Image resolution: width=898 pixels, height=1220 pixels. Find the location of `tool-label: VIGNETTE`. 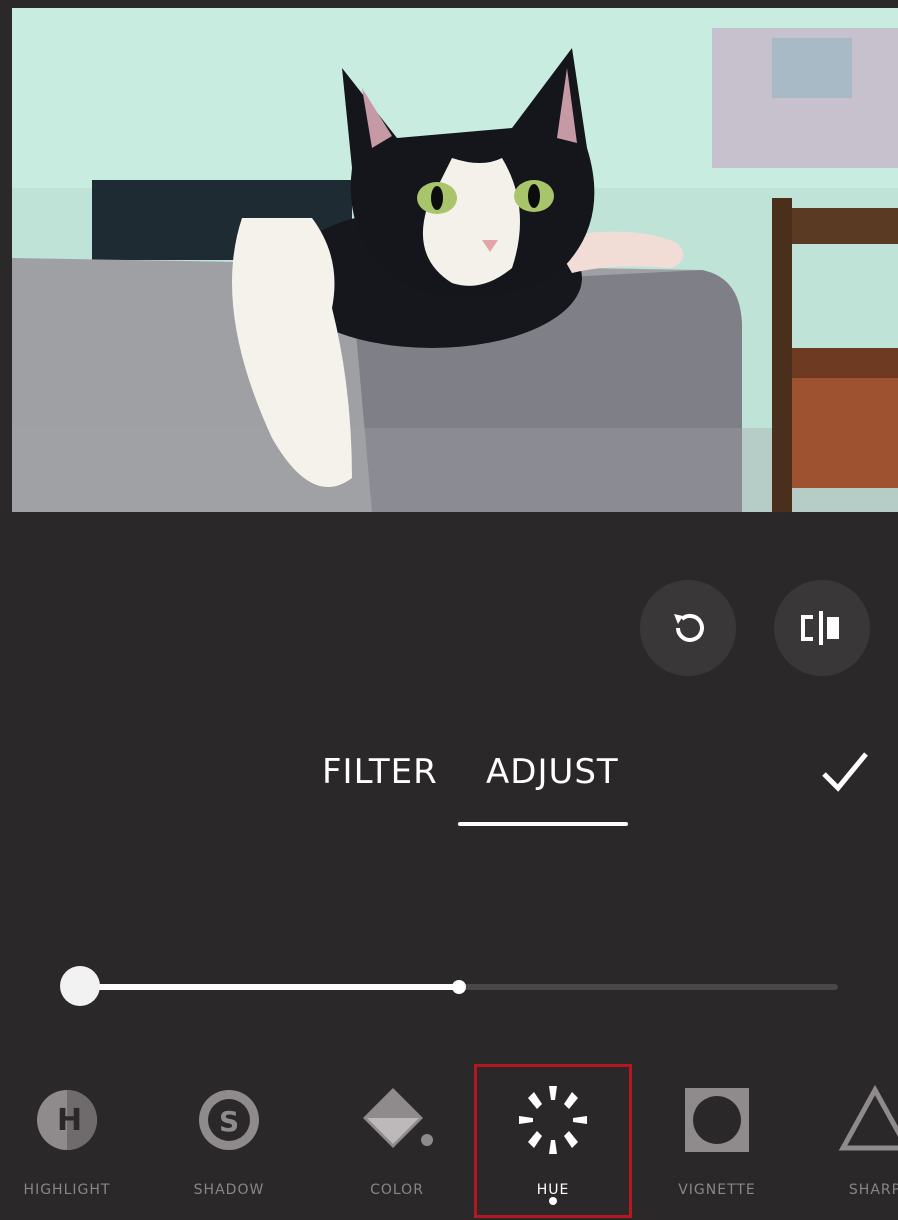

tool-label: VIGNETTE is located at coordinates (717, 1190).